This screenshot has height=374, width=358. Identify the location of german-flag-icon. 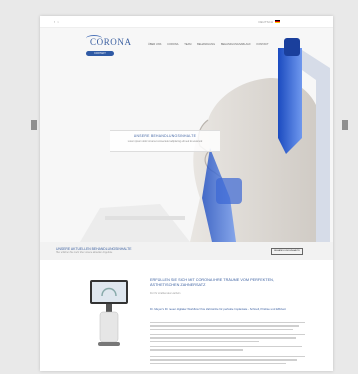
(277, 21).